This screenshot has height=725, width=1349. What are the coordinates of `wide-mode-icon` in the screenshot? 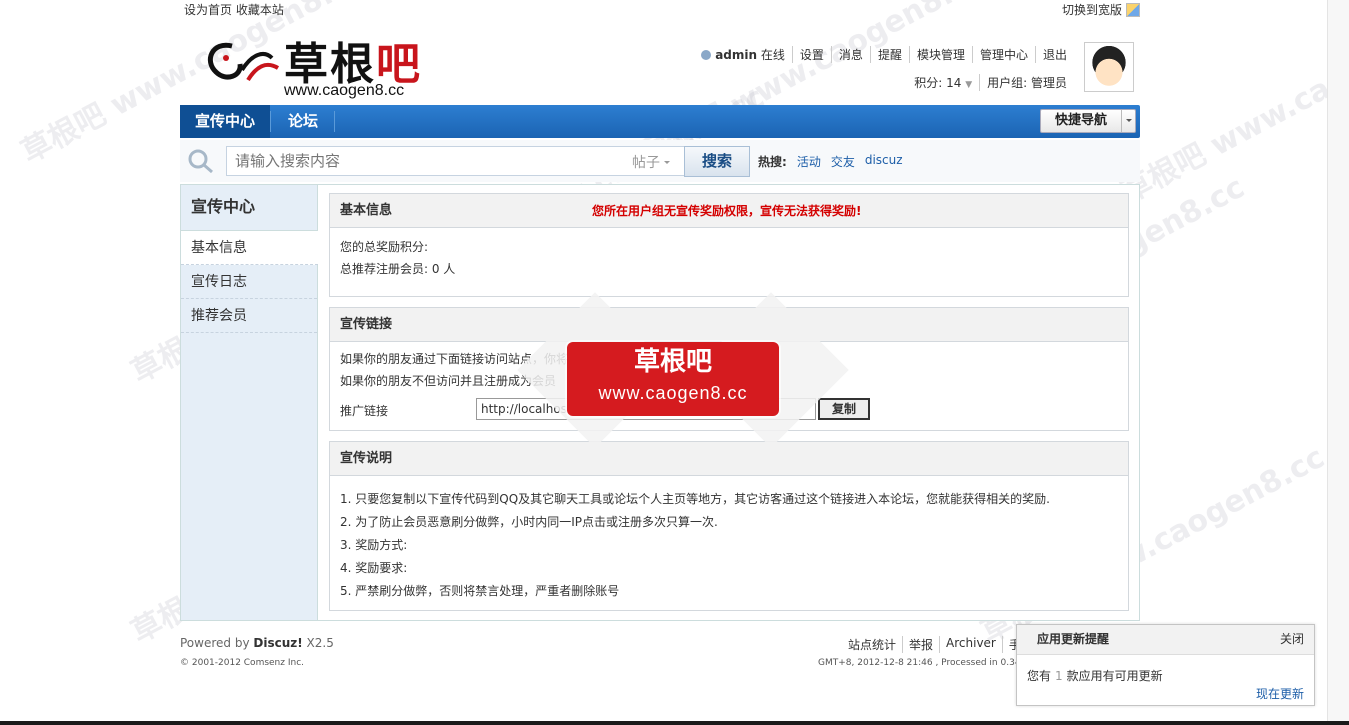 It's located at (1133, 9).